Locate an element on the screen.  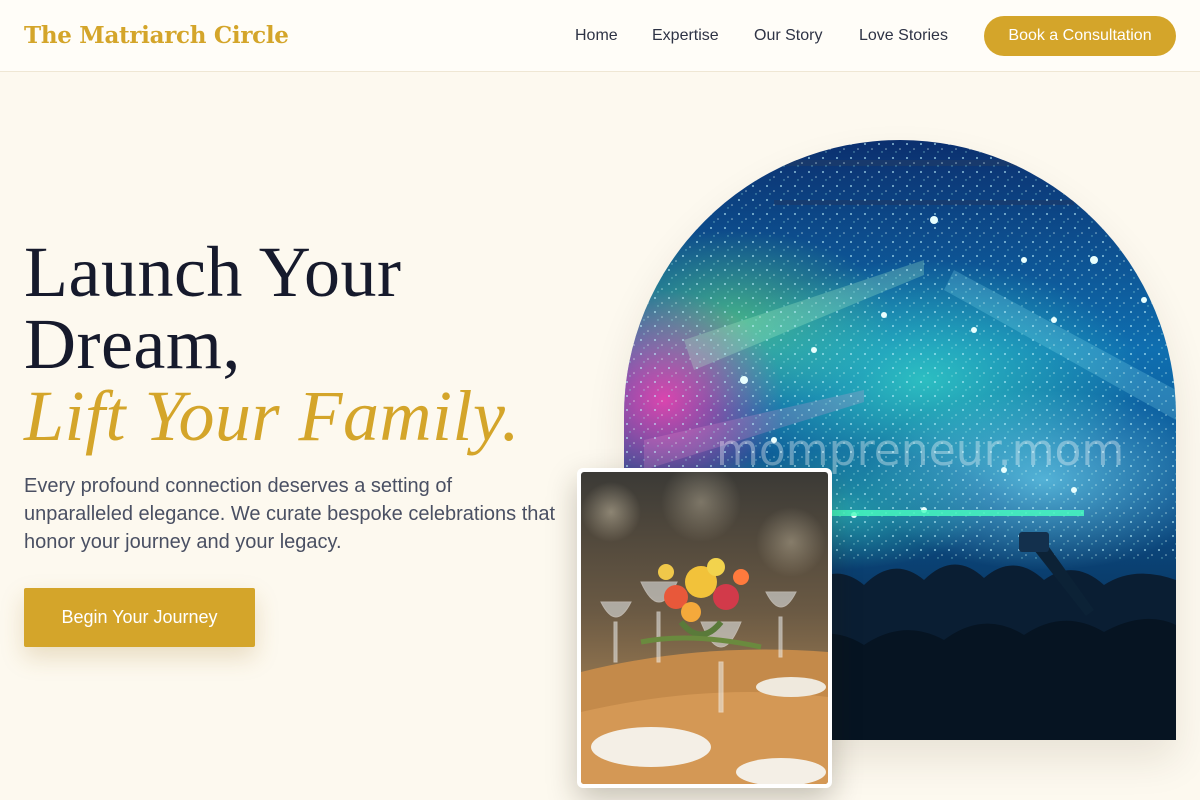
hero-title-line-2: Dream, is located at coordinates (132, 344).